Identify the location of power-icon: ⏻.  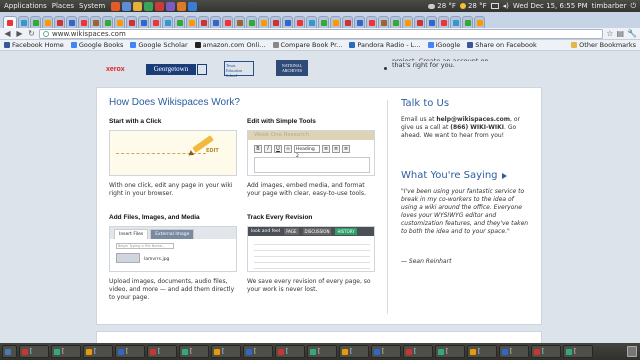
(633, 6).